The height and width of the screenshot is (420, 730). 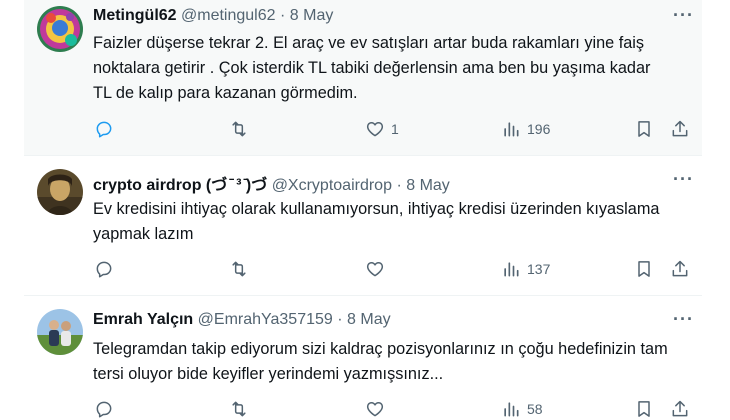 I want to click on user-handle: @Xcryptoairdrop, so click(x=332, y=185).